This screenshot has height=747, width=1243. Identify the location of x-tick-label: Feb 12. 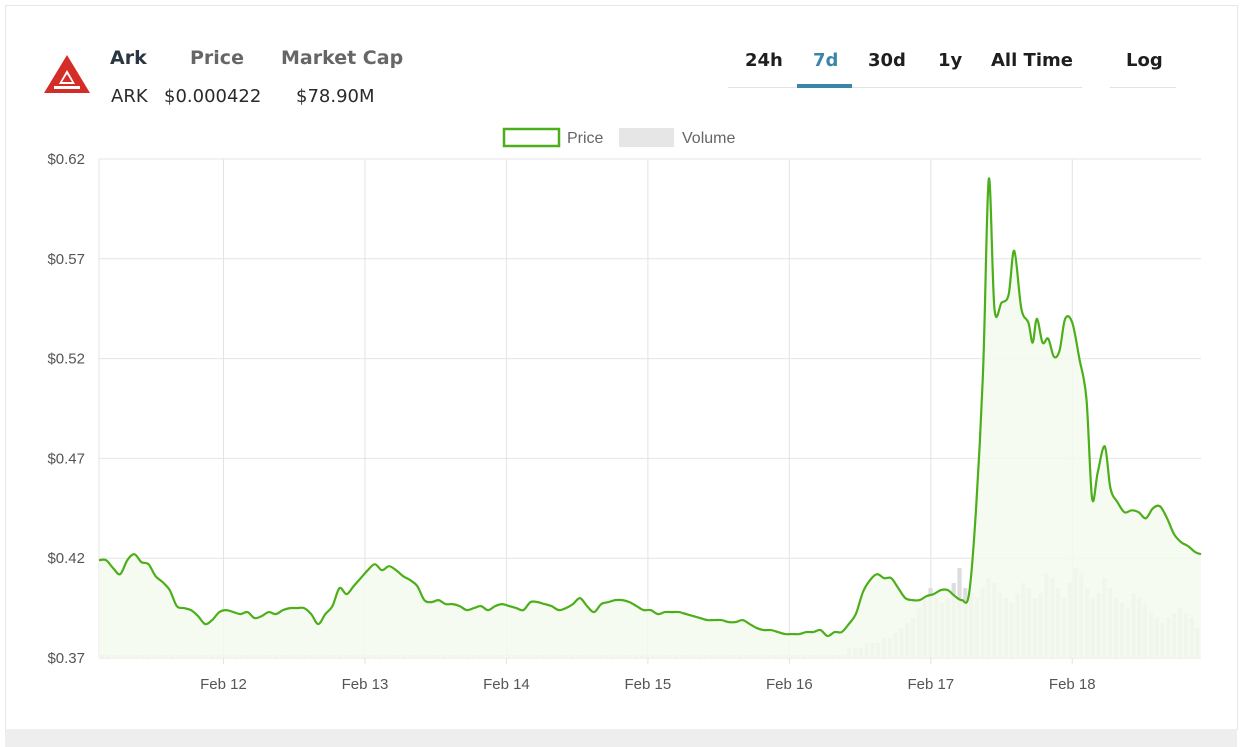
(223, 684).